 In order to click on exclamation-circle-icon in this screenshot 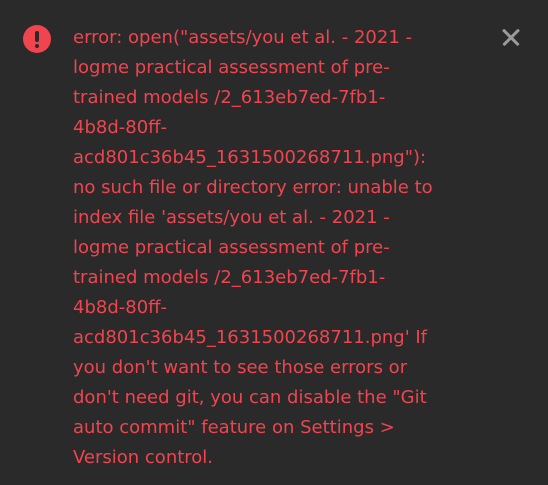, I will do `click(37, 39)`.